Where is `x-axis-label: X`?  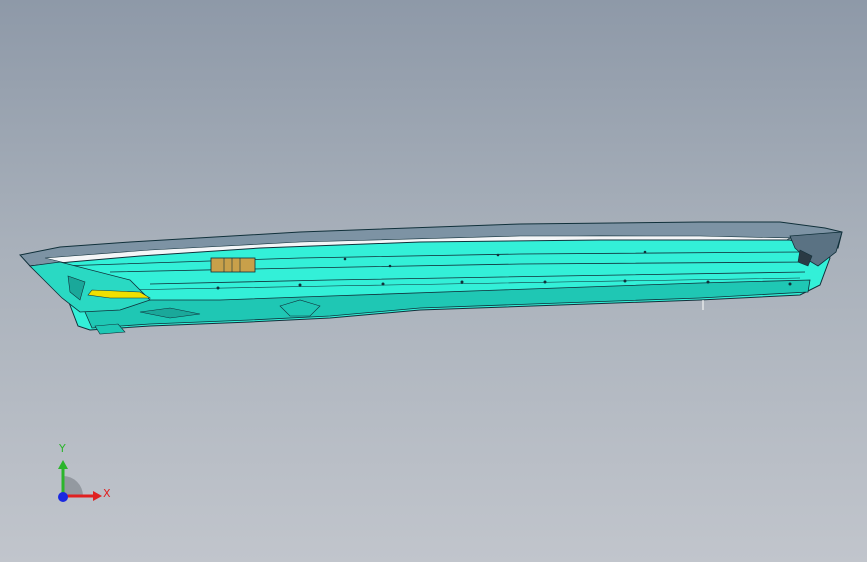 x-axis-label: X is located at coordinates (107, 493).